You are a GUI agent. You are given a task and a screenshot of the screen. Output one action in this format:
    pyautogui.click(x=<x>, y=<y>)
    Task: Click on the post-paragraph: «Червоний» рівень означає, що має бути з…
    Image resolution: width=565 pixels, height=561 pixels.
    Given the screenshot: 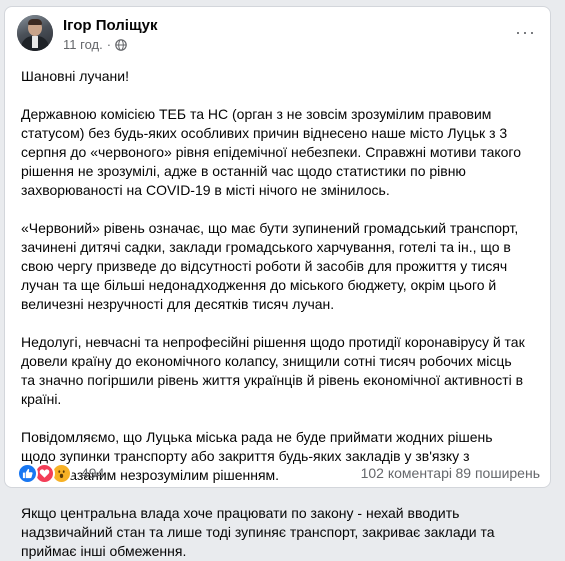 What is the action you would take?
    pyautogui.click(x=270, y=266)
    